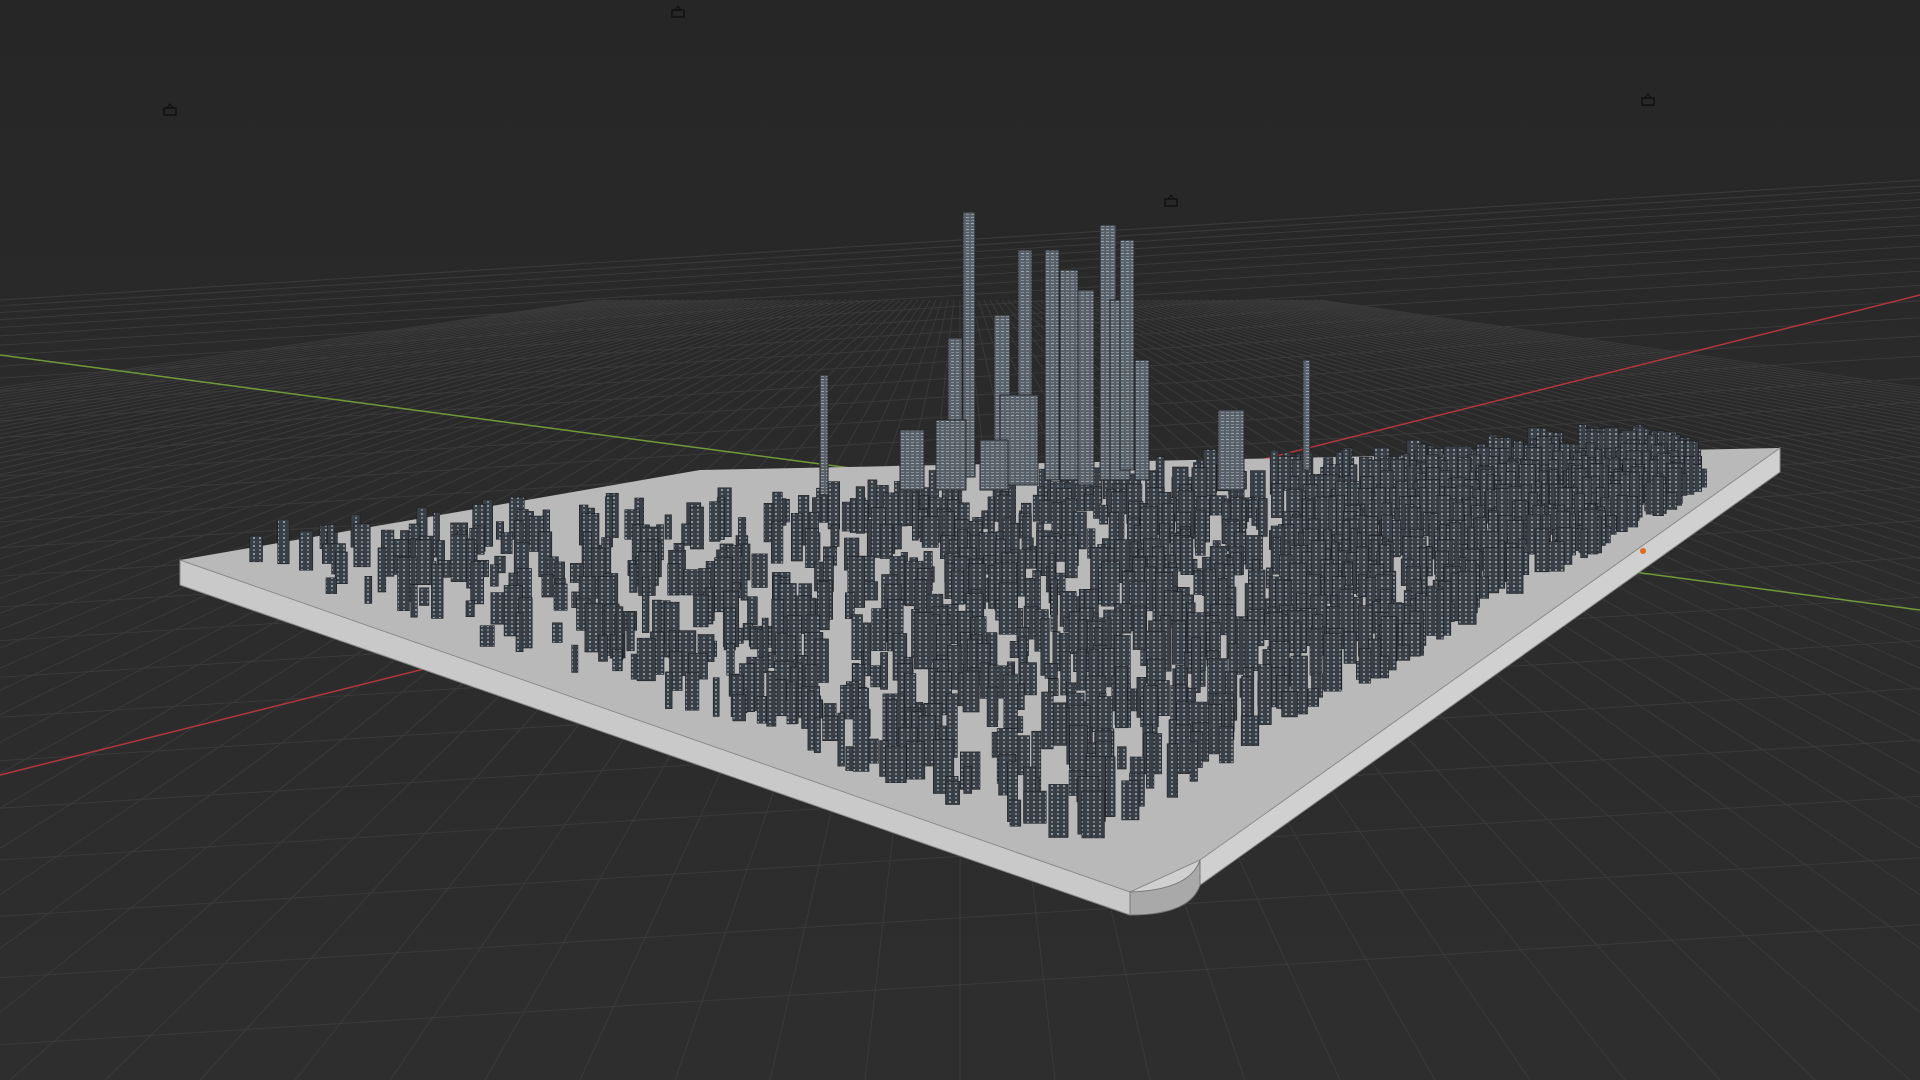  I want to click on object-origin-marker, so click(1643, 551).